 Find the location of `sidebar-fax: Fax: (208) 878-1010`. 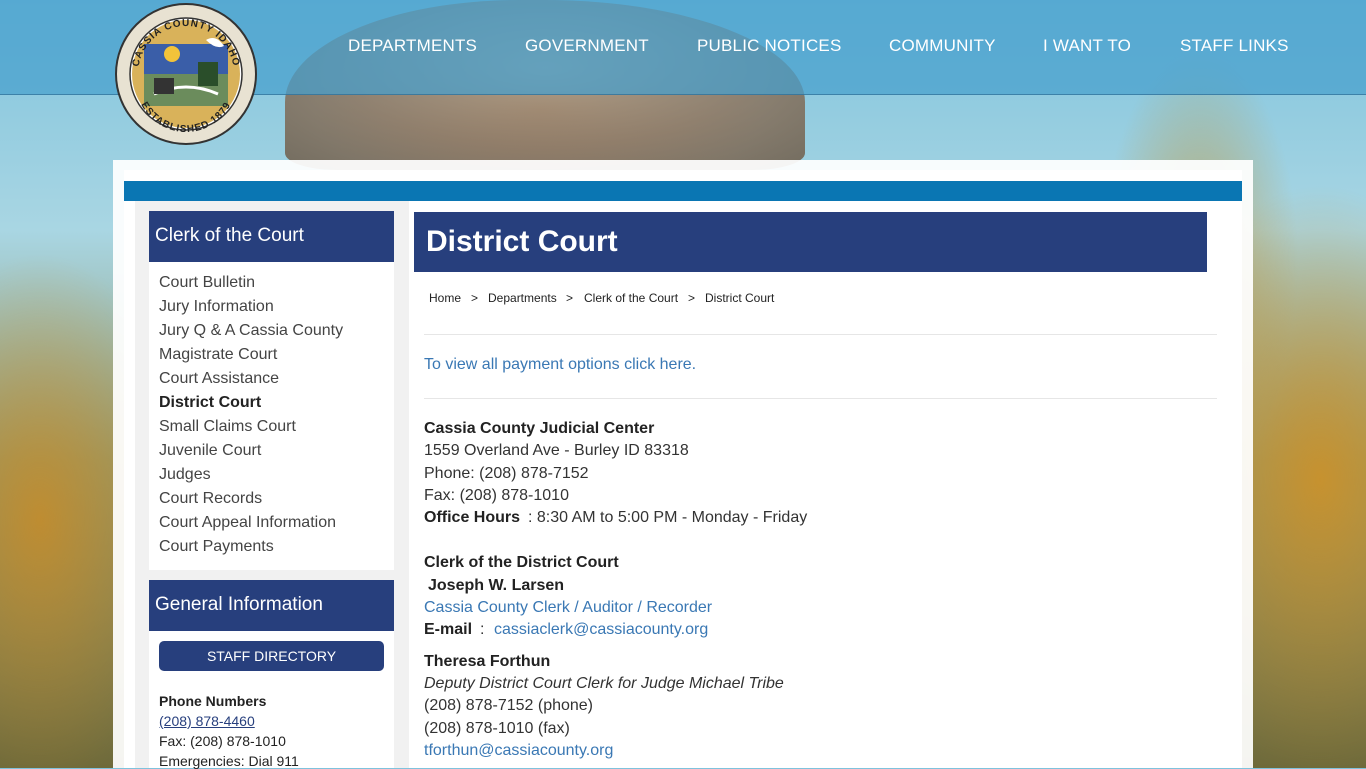

sidebar-fax: Fax: (208) 878-1010 is located at coordinates (222, 741).